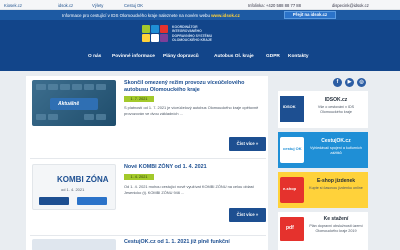  Describe the element at coordinates (155, 34) in the screenshot. I see `kids-logo-icon` at that location.